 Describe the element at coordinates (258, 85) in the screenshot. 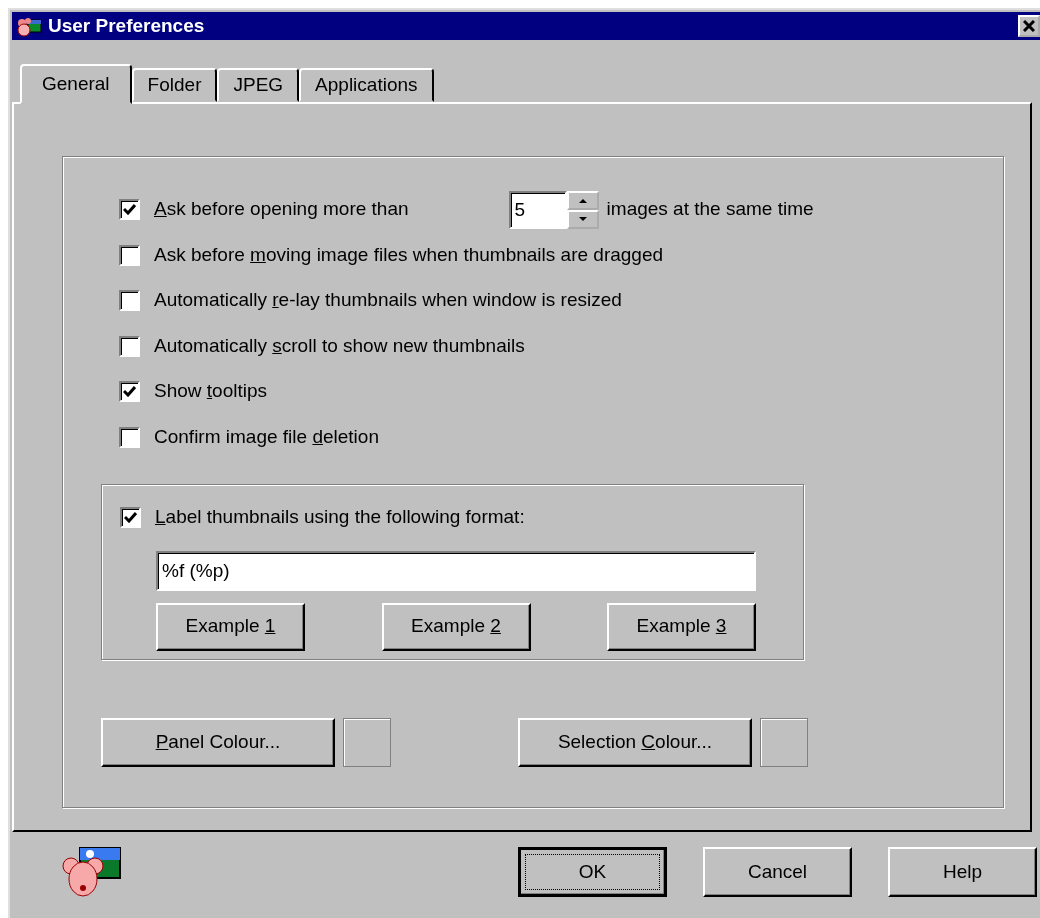

I see `tab: JPEG` at that location.